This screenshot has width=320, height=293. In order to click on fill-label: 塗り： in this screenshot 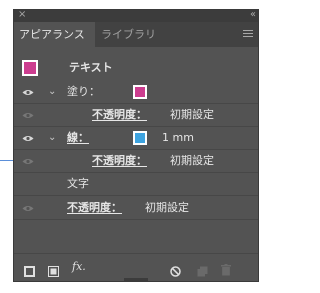, I will do `click(83, 91)`.